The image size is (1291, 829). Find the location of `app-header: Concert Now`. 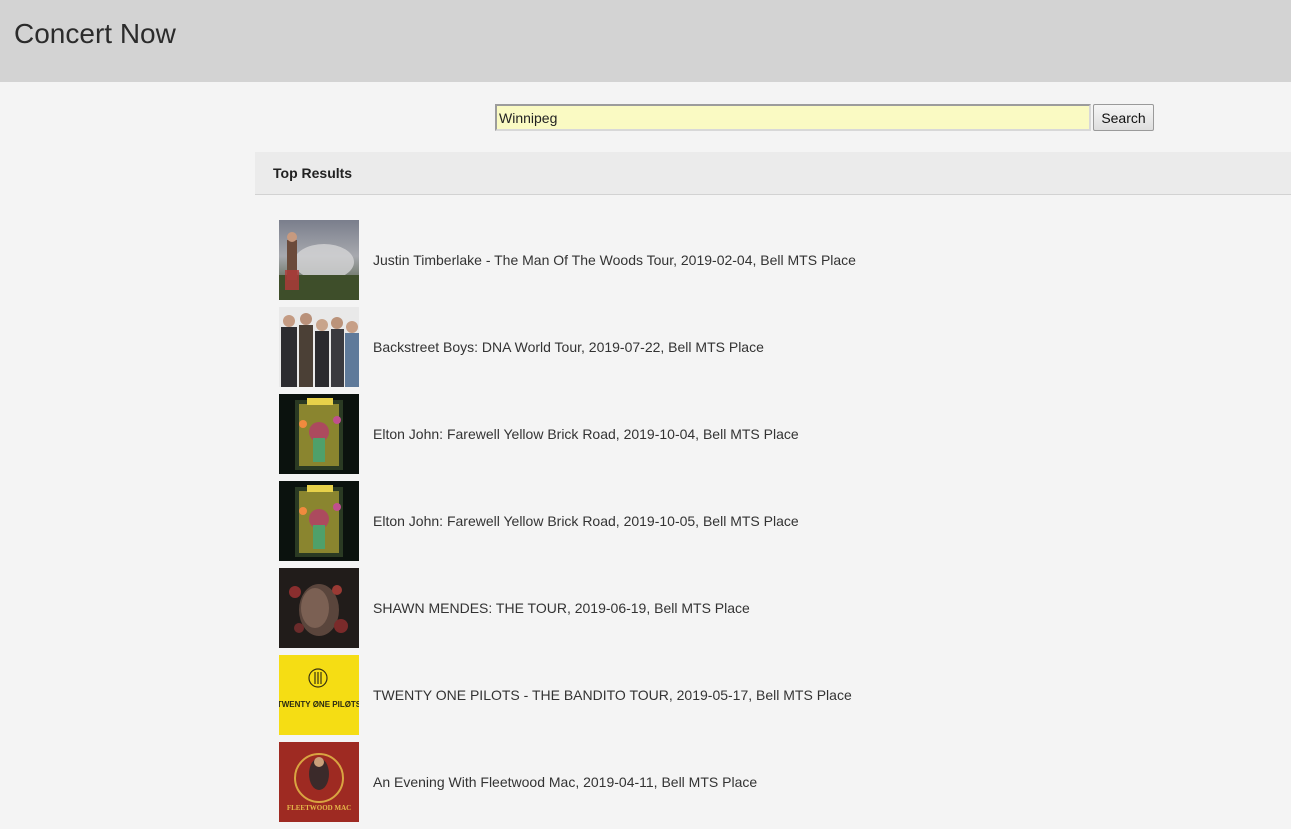

app-header: Concert Now is located at coordinates (645, 41).